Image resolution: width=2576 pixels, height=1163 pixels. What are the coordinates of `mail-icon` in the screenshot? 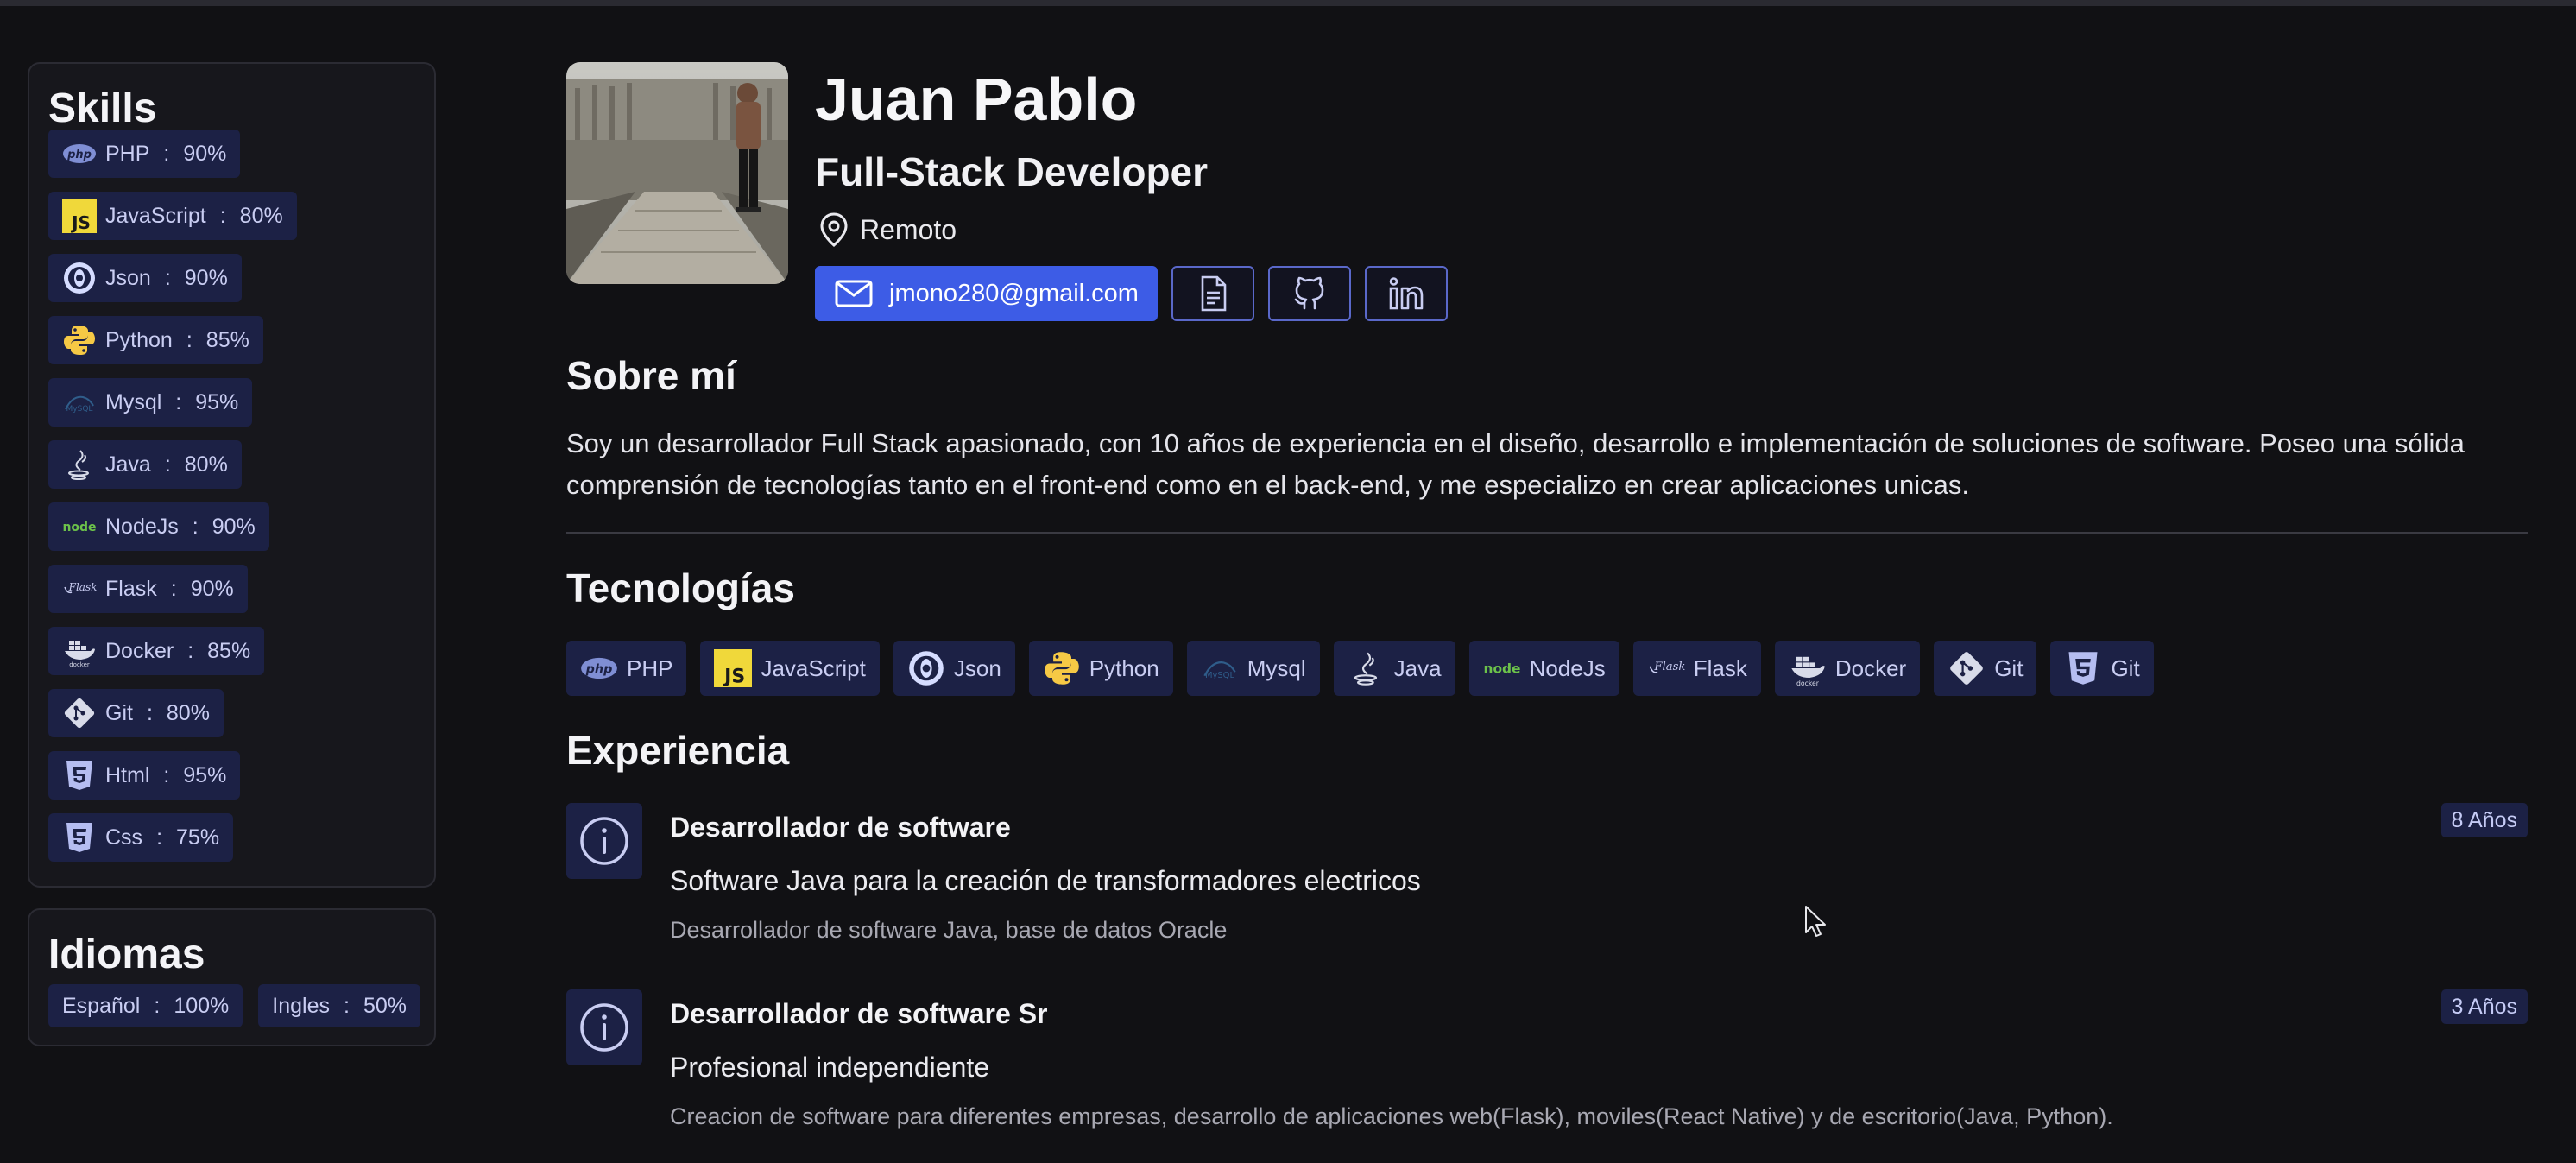 It's located at (854, 293).